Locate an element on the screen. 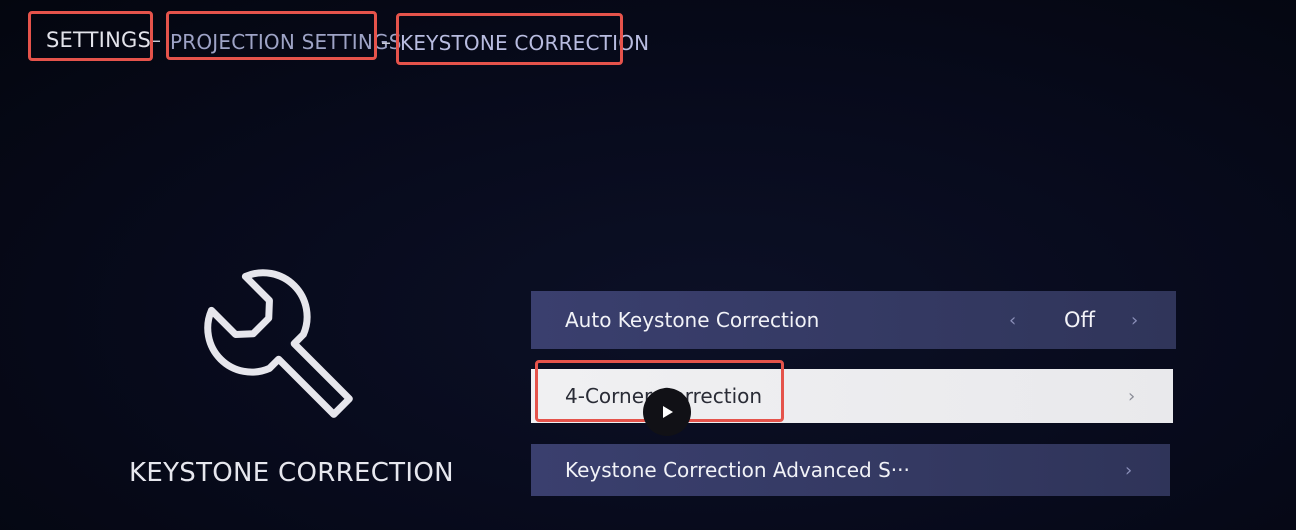 This screenshot has width=1296, height=530. auto-keystone-value: Off is located at coordinates (1079, 320).